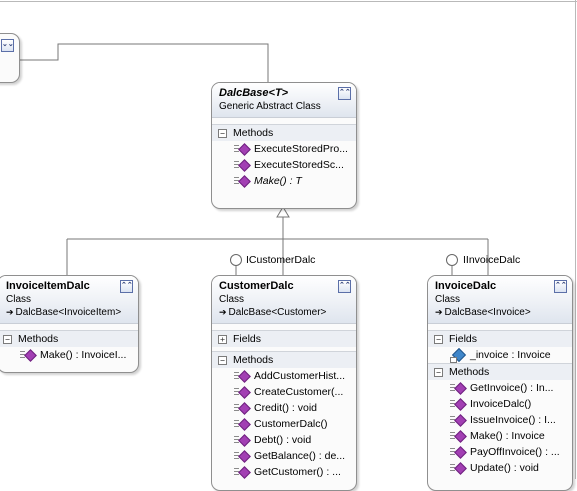 The height and width of the screenshot is (491, 577). Describe the element at coordinates (507, 436) in the screenshot. I see `method-label: Make() : Invoice` at that location.